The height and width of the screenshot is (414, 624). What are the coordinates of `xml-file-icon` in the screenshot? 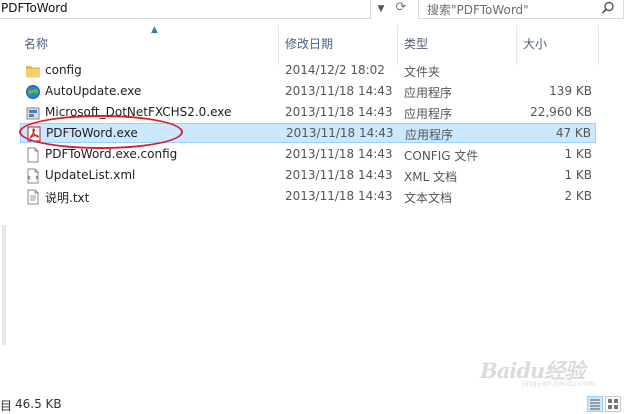 It's located at (33, 176).